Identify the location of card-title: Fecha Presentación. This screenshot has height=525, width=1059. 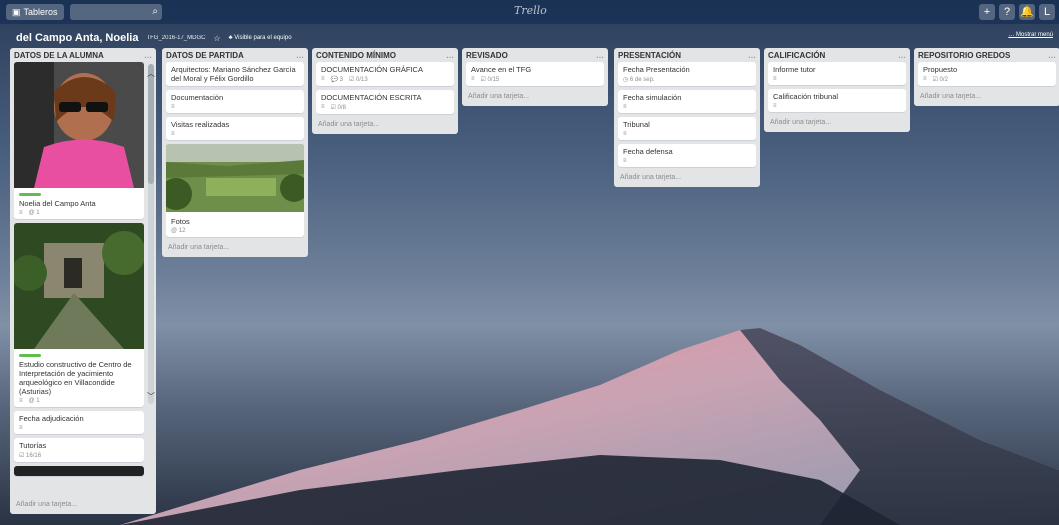
(656, 69).